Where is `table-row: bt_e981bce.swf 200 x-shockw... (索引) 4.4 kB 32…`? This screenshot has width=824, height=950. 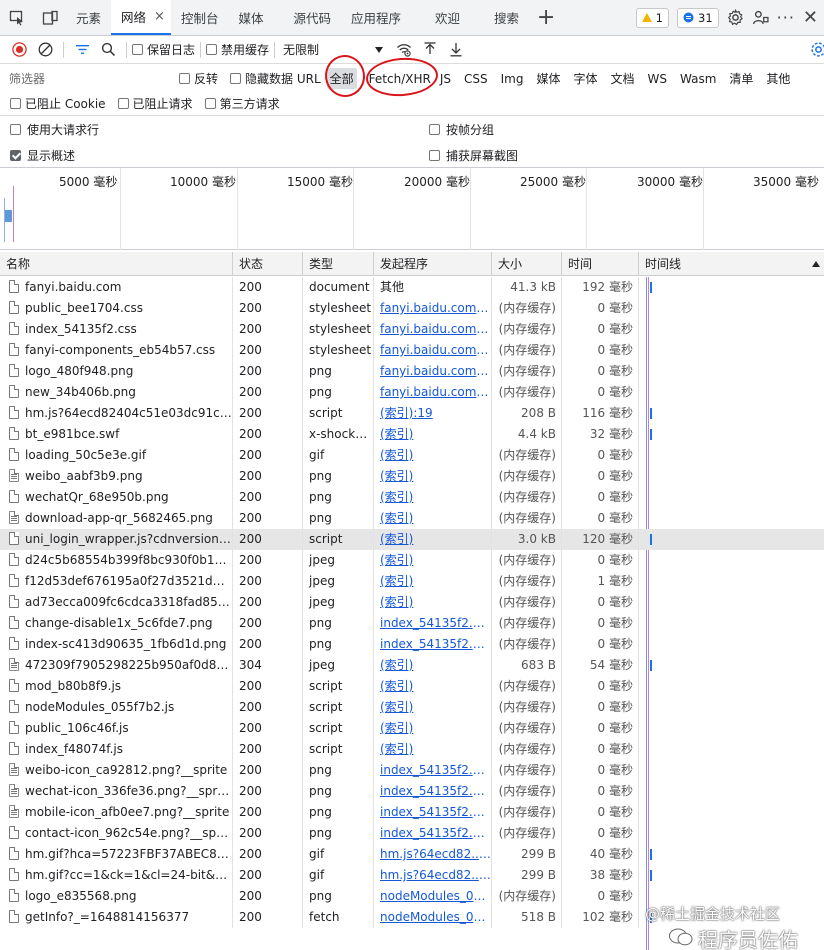 table-row: bt_e981bce.swf 200 x-shockw... (索引) 4.4 kB 32… is located at coordinates (412, 434).